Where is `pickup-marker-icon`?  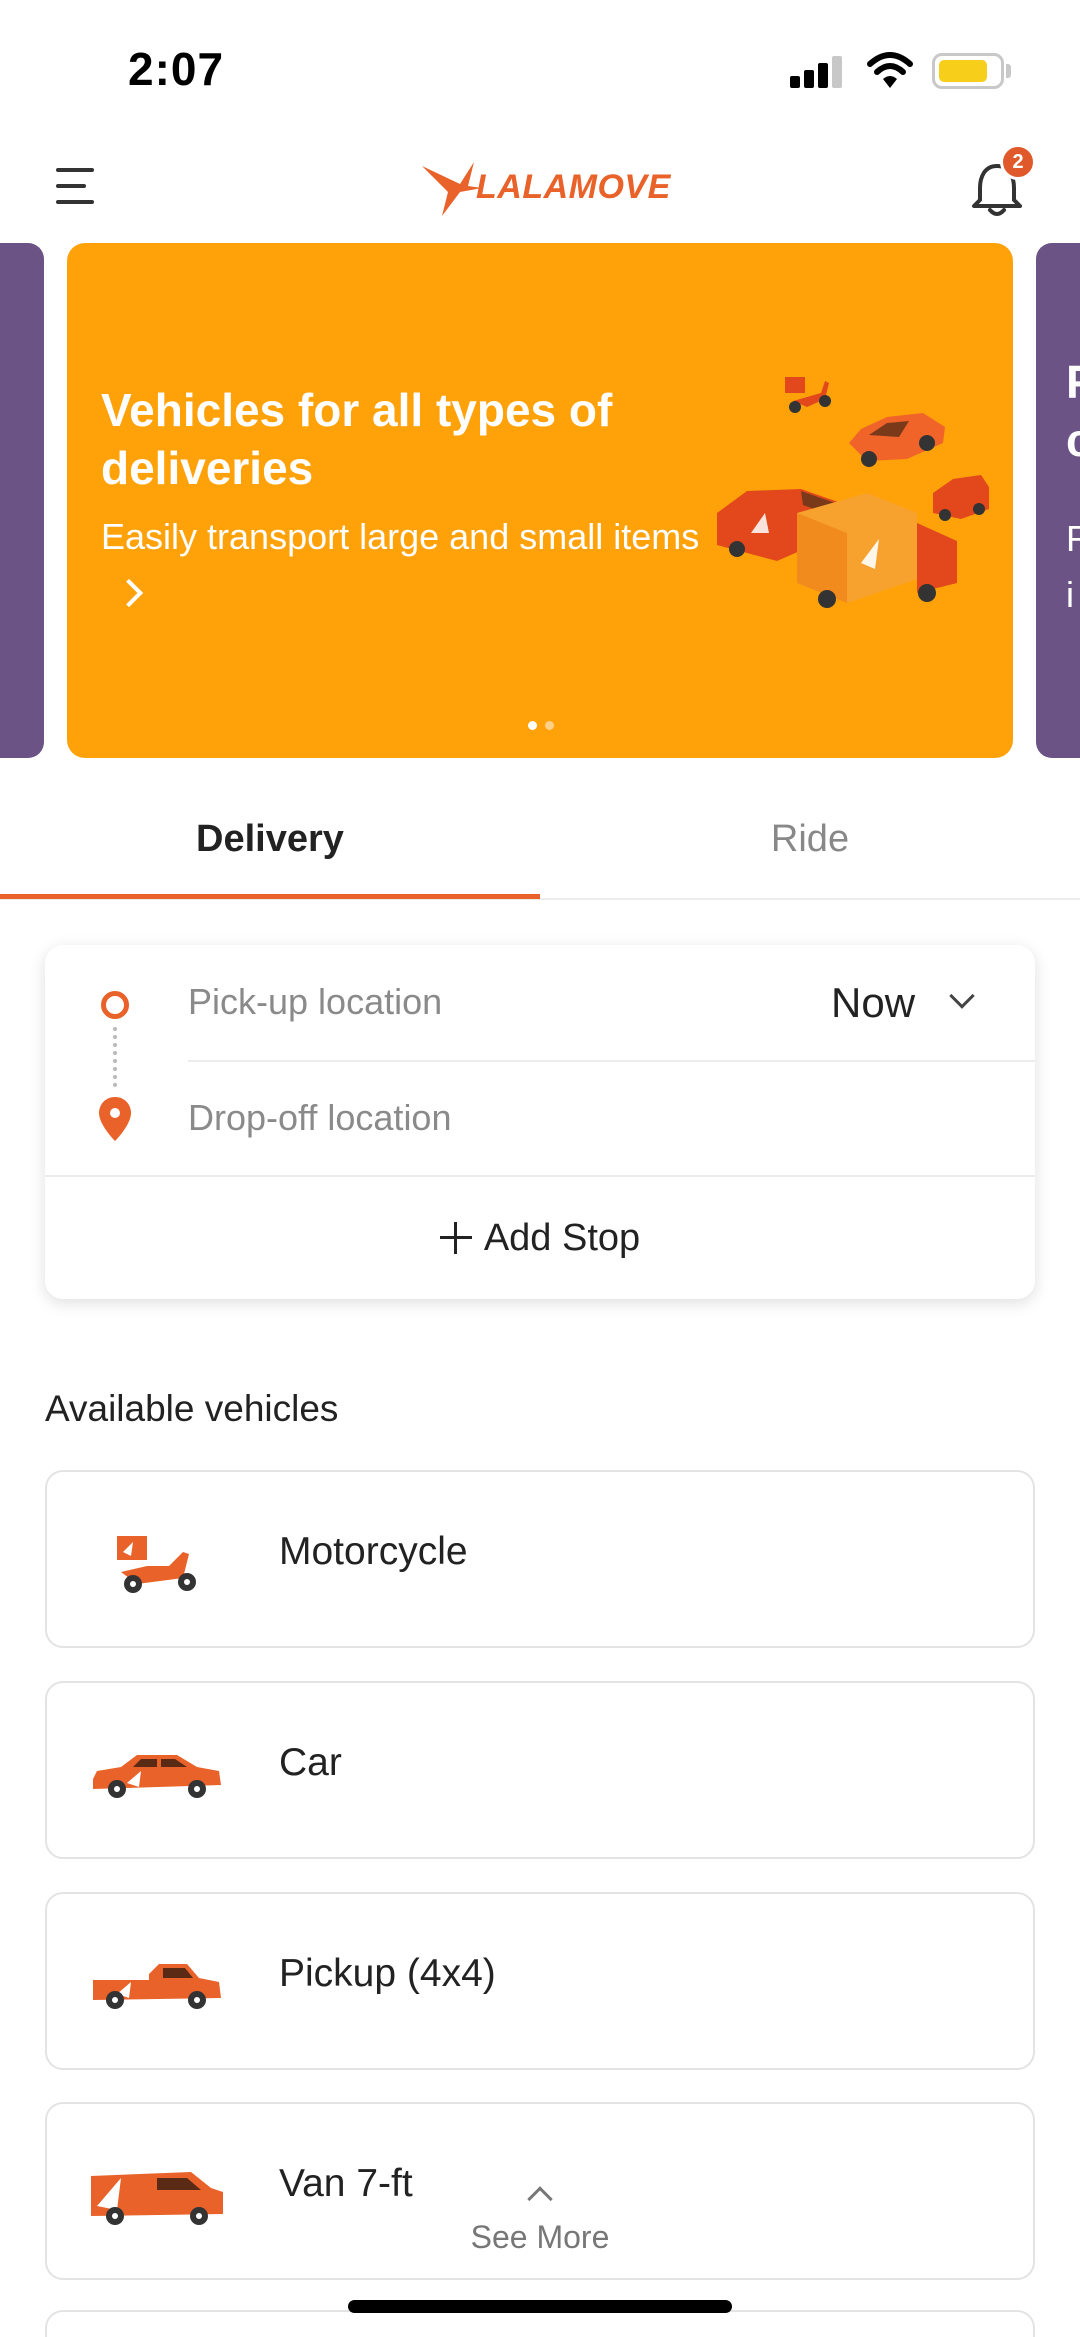 pickup-marker-icon is located at coordinates (115, 1005).